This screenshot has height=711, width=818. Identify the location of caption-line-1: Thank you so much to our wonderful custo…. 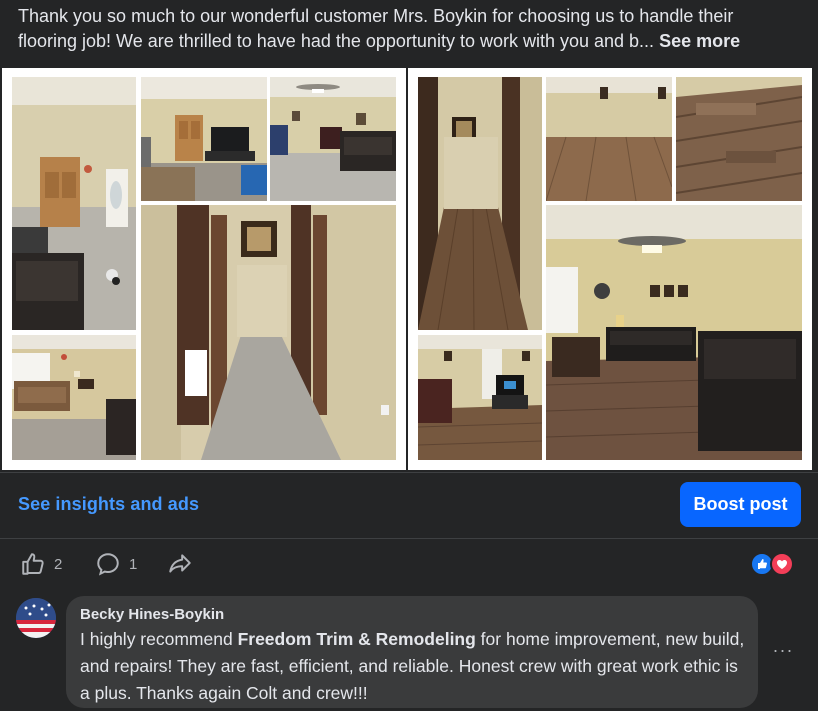
(376, 16).